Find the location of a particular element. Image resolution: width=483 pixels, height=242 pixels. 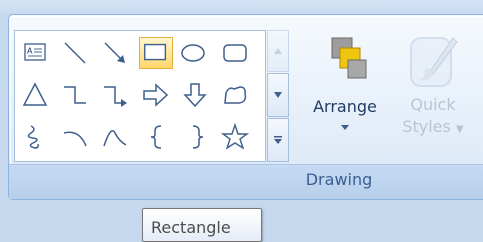

chevron-up-icon is located at coordinates (278, 51).